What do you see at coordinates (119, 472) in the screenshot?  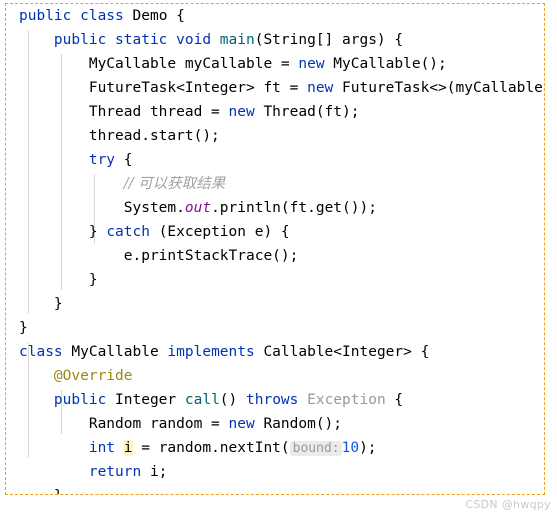 I see `token-keyword: return` at bounding box center [119, 472].